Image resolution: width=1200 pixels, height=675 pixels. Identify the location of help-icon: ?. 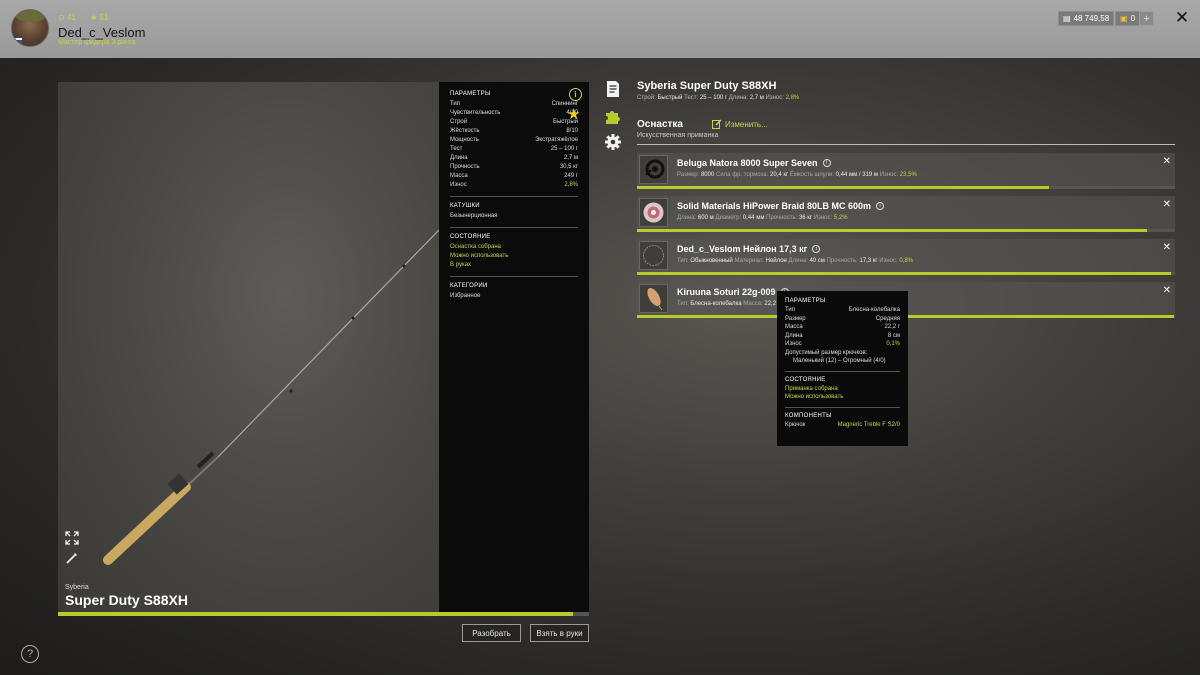
(30, 654).